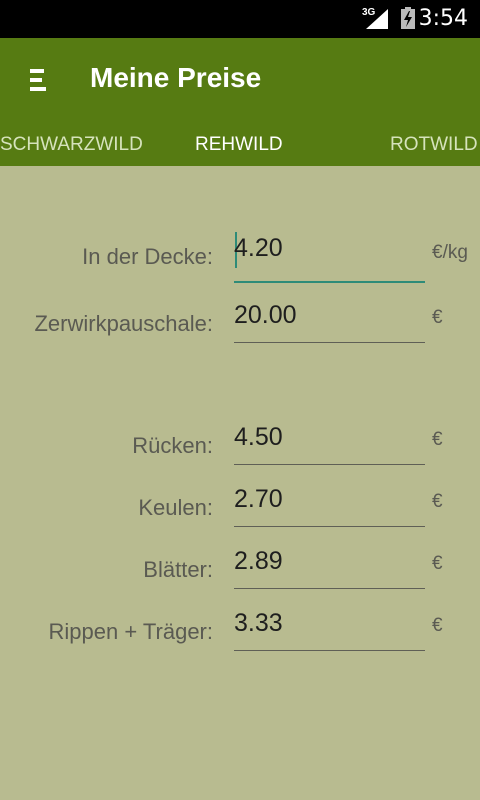  I want to click on blaetter-input: 2.89, so click(329, 567).